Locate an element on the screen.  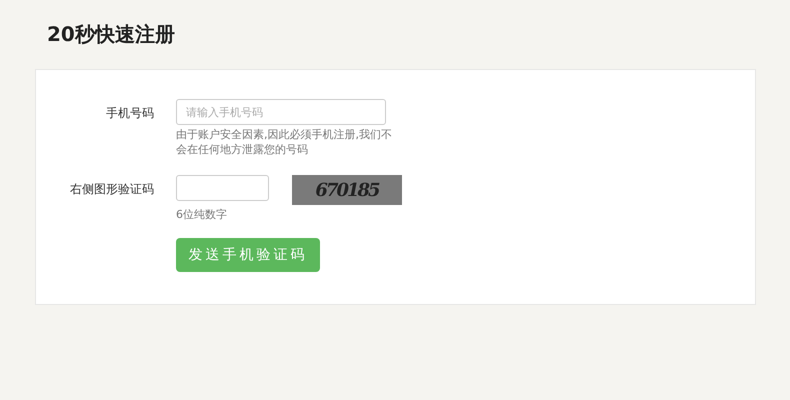
phone-input: 请输入手机号码 is located at coordinates (281, 112).